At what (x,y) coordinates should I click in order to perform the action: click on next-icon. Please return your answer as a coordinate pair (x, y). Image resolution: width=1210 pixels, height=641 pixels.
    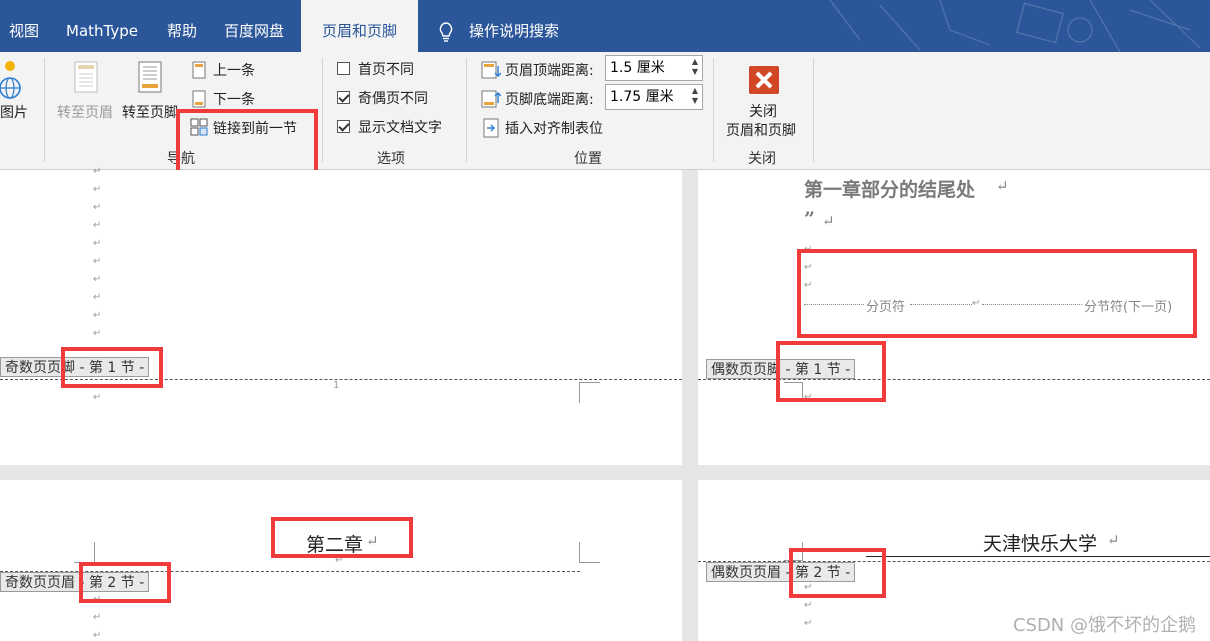
    Looking at the image, I should click on (199, 99).